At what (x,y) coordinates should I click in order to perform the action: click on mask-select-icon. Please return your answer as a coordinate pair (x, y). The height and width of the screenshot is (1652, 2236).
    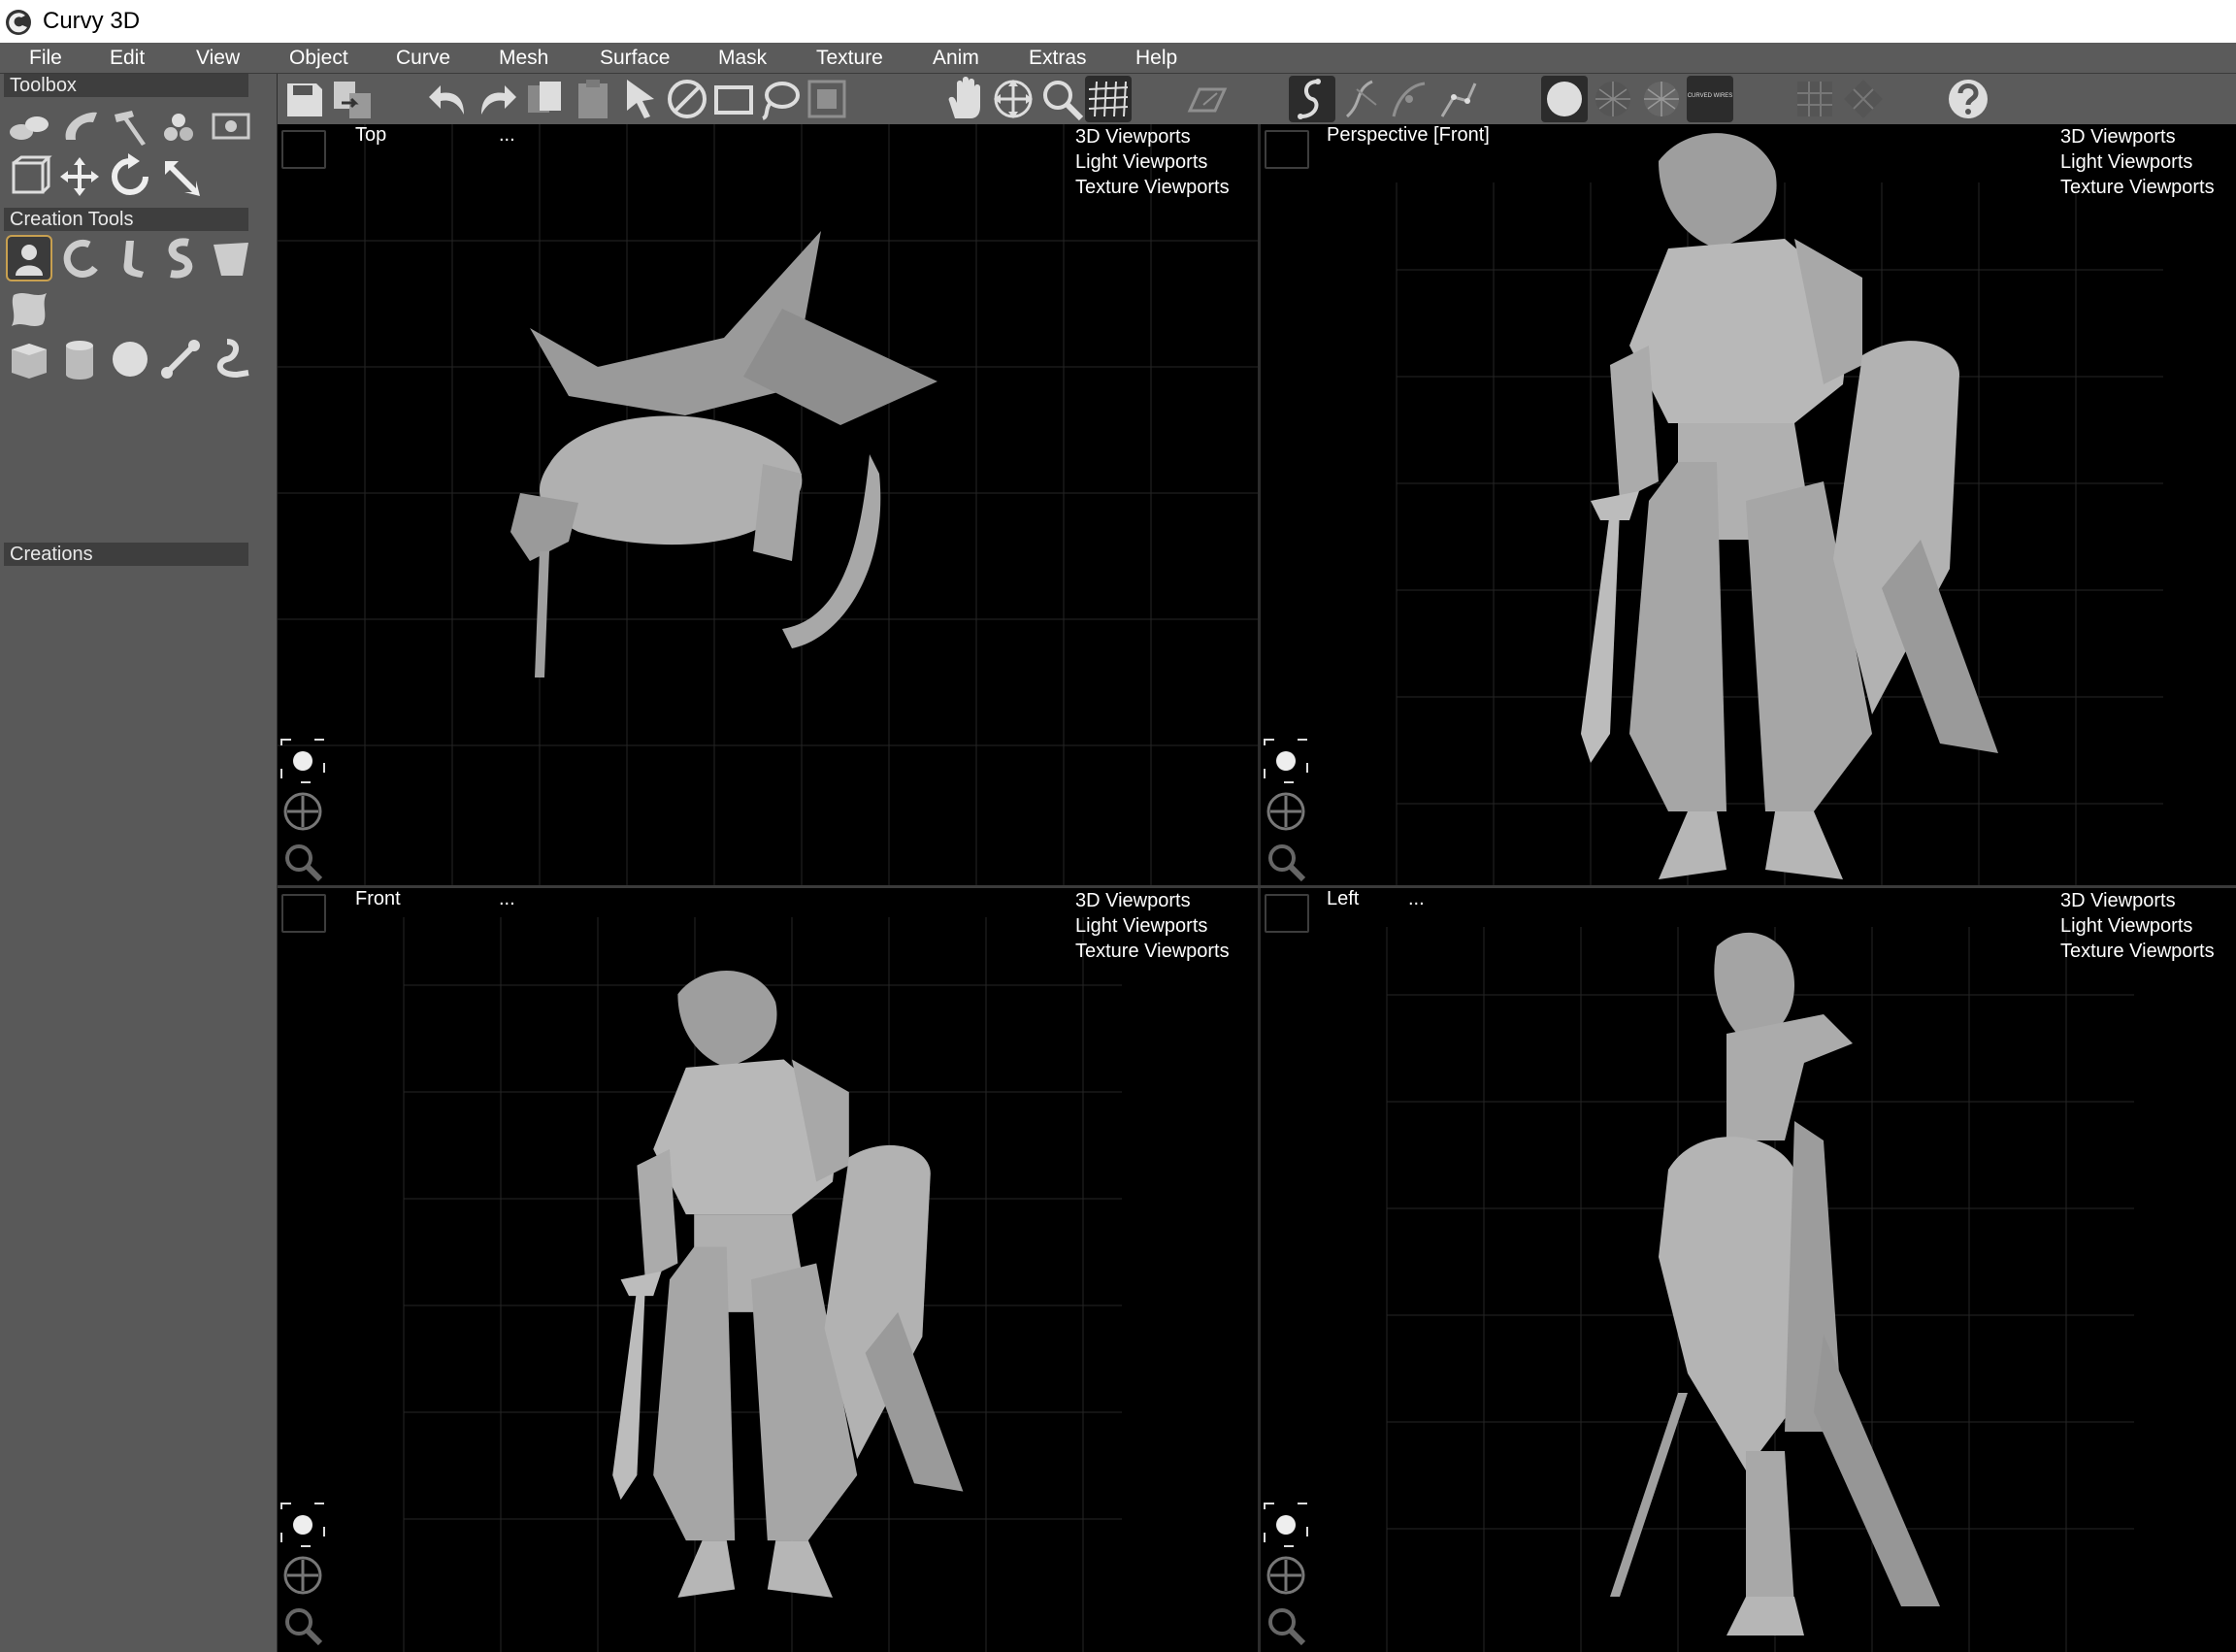
    Looking at the image, I should click on (827, 99).